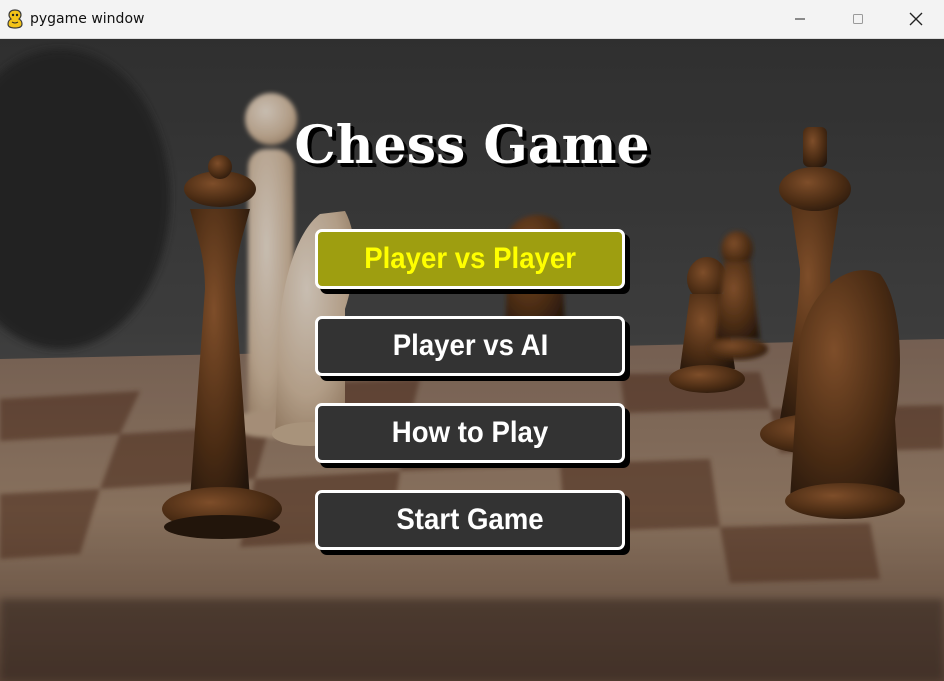  I want to click on maximize-icon, so click(858, 19).